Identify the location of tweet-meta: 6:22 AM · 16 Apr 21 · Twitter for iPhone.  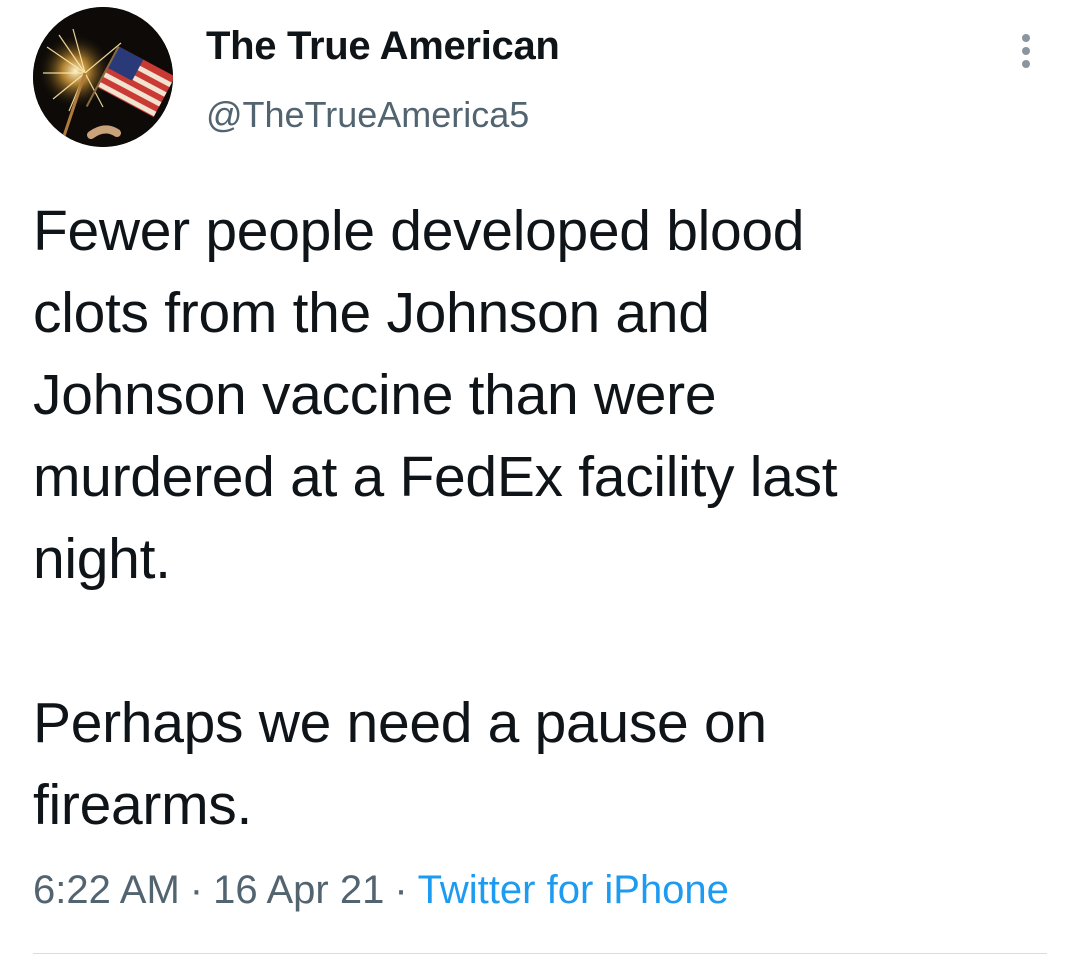
(381, 890).